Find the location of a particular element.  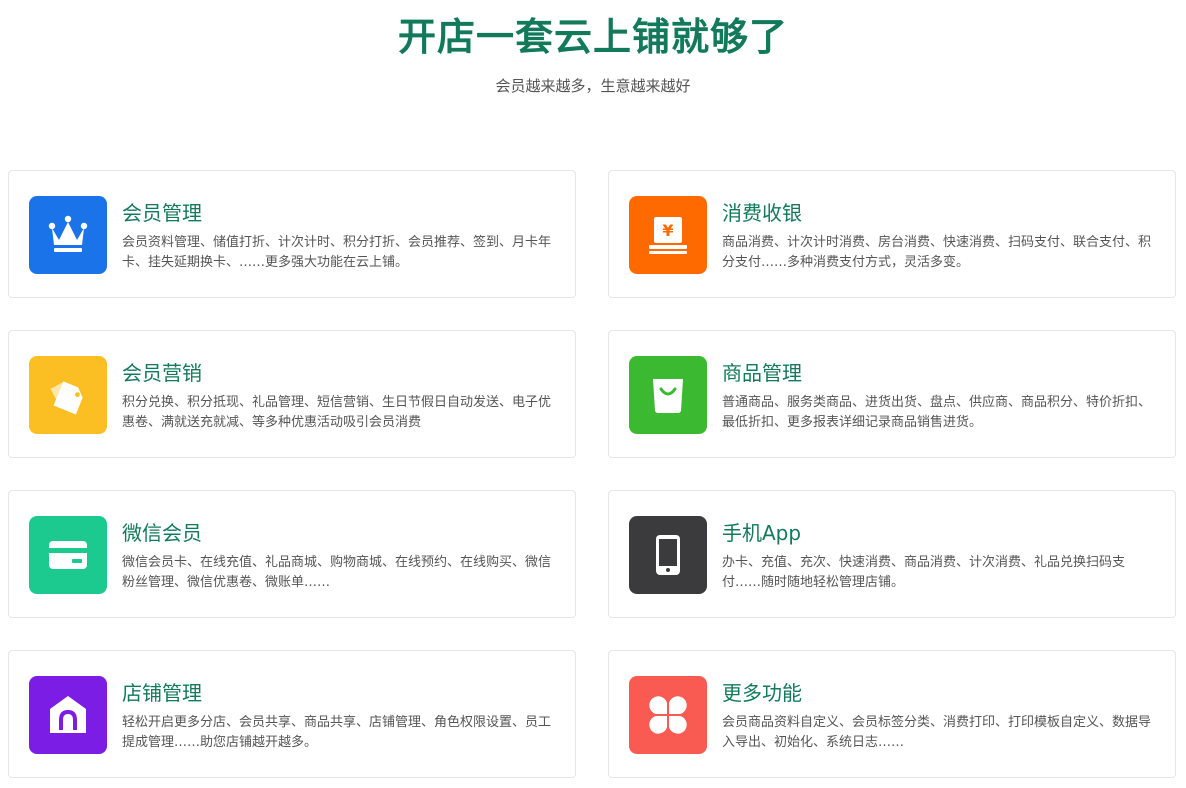

feature-card-title: 消费收银 is located at coordinates (762, 213).